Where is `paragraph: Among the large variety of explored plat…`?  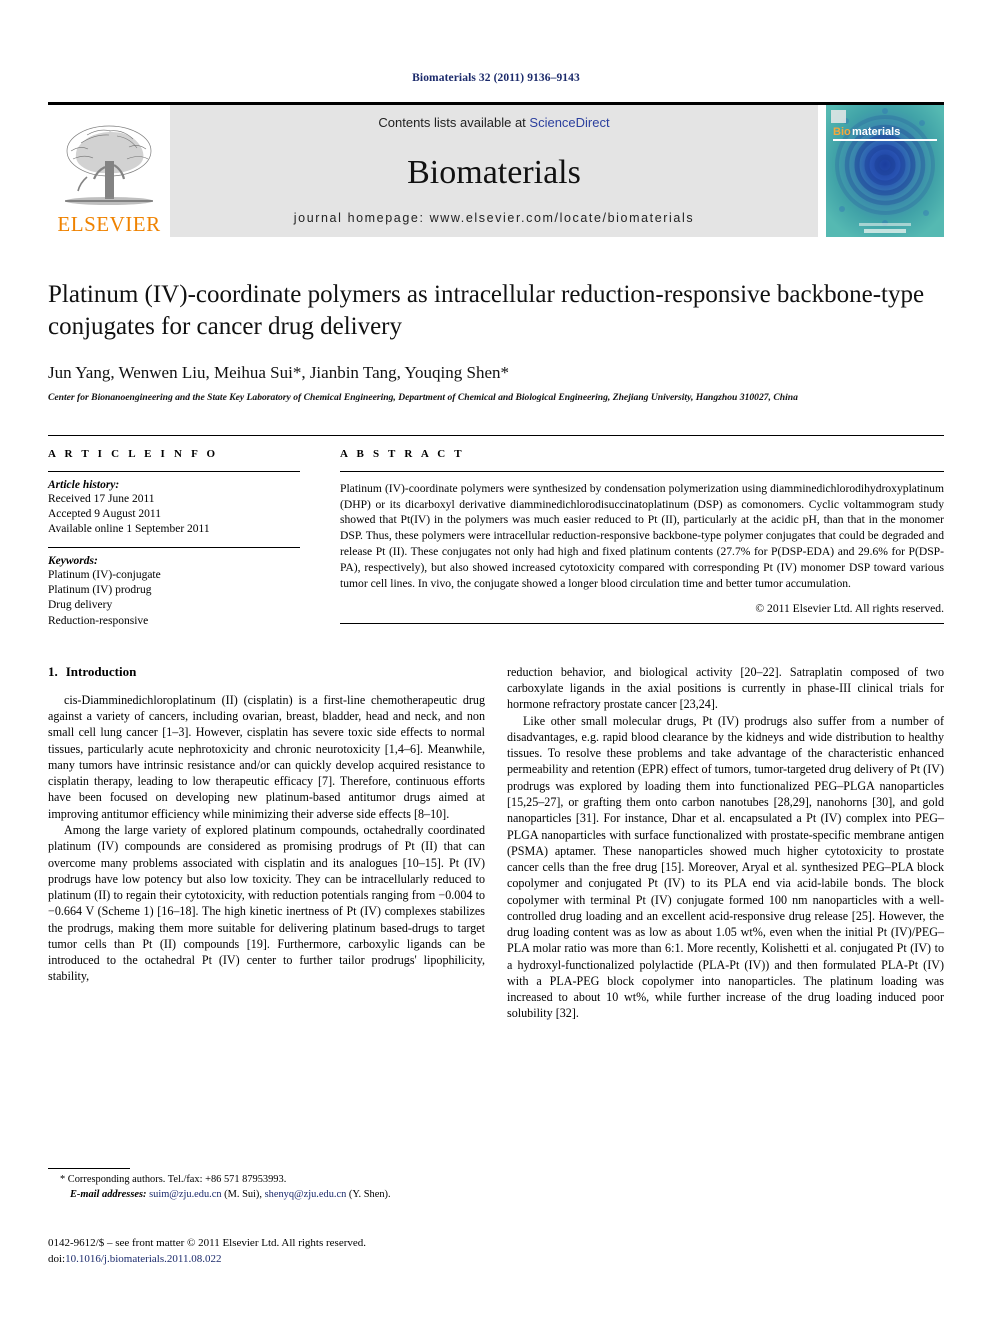 paragraph: Among the large variety of explored plat… is located at coordinates (266, 903).